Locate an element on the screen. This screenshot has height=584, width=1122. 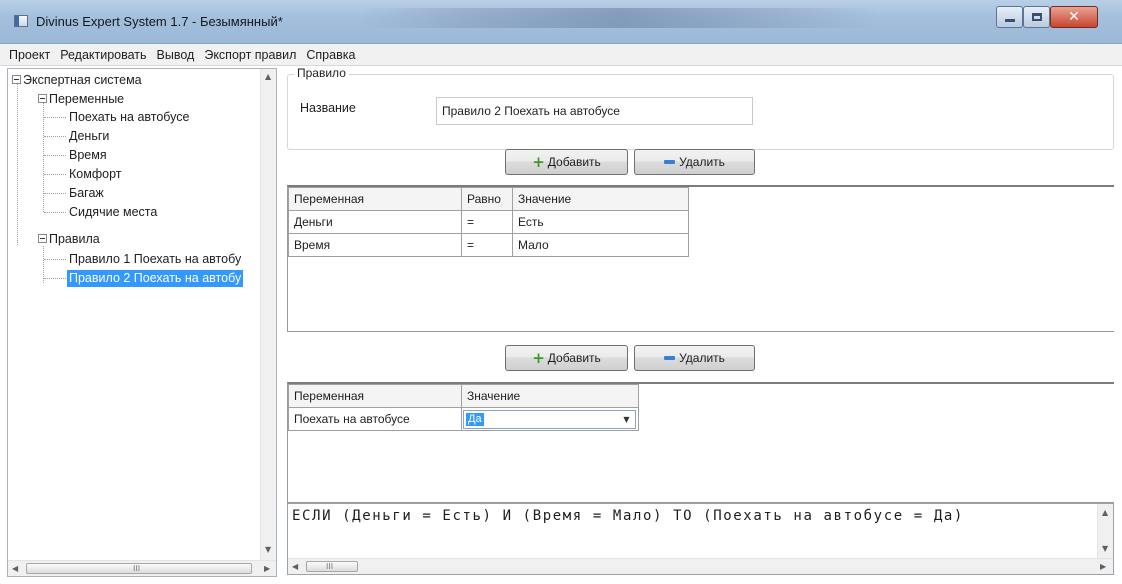
column-header: Равно is located at coordinates (487, 199).